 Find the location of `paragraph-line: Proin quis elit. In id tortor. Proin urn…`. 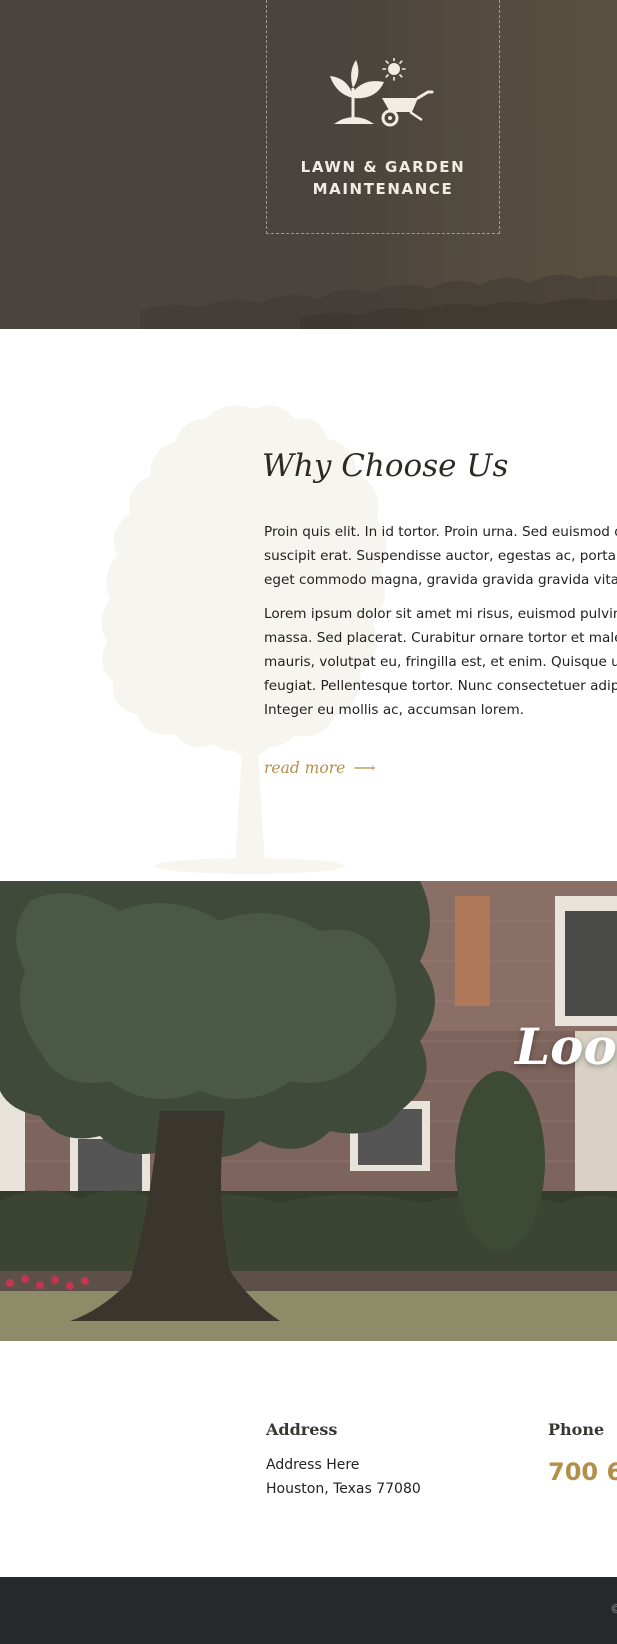

paragraph-line: Proin quis elit. In id tortor. Proin urn… is located at coordinates (440, 532).